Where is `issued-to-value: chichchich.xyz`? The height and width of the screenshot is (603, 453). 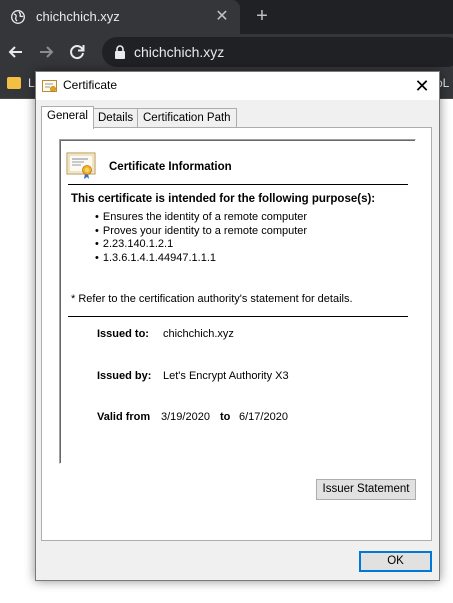
issued-to-value: chichchich.xyz is located at coordinates (198, 334).